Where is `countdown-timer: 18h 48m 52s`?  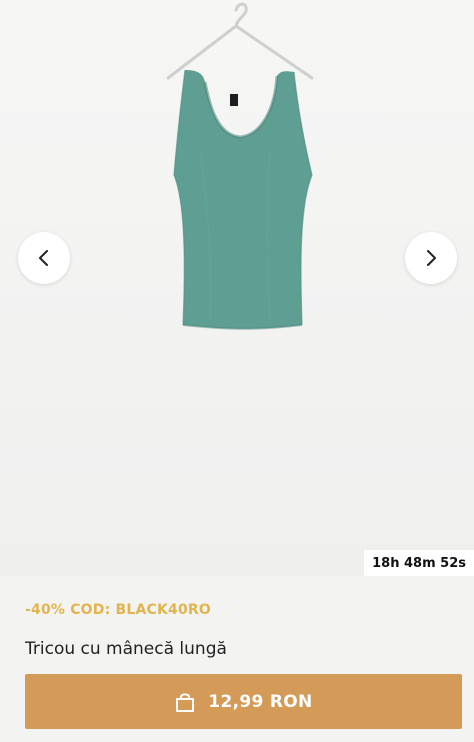 countdown-timer: 18h 48m 52s is located at coordinates (419, 563).